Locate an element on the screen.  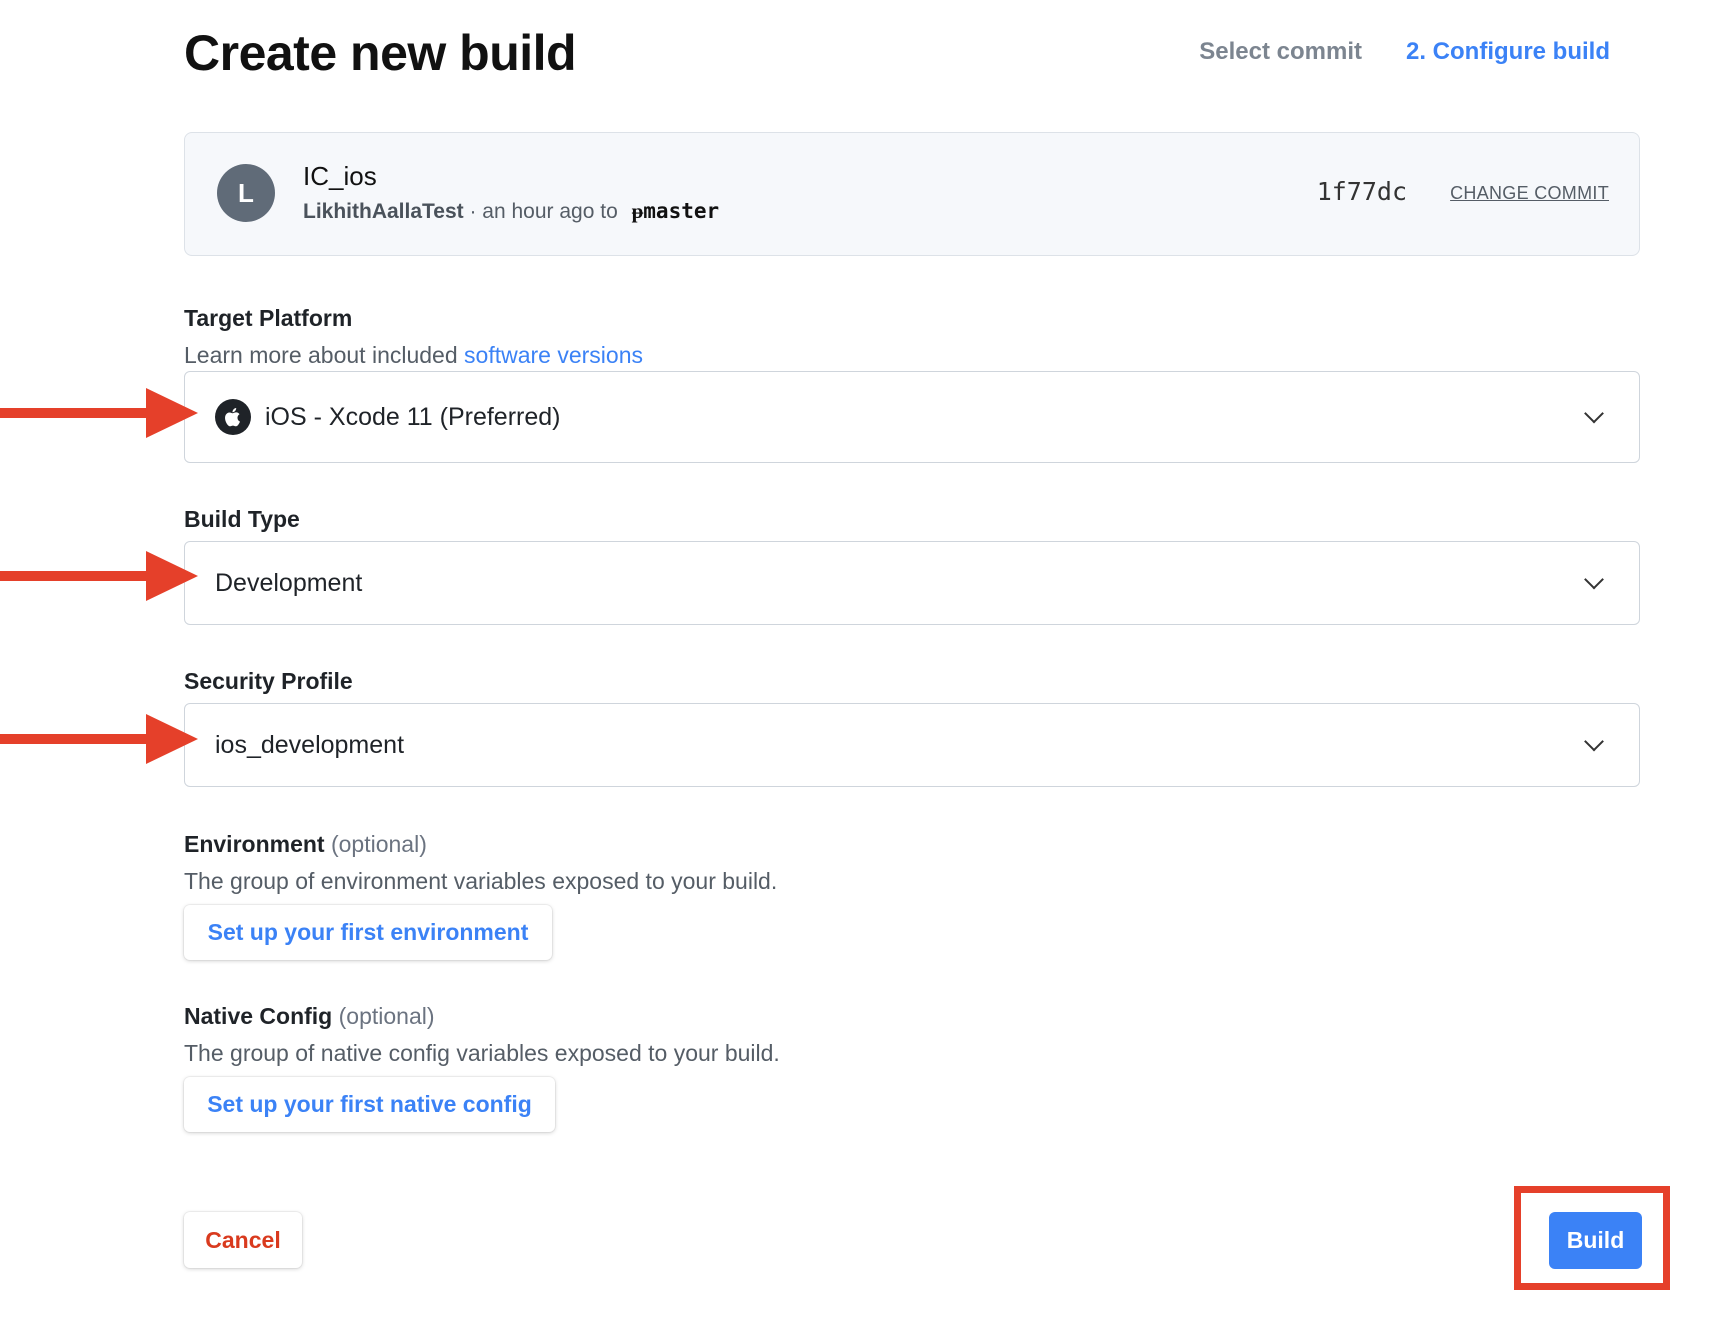
native-config-label: Native Config is located at coordinates (258, 1016).